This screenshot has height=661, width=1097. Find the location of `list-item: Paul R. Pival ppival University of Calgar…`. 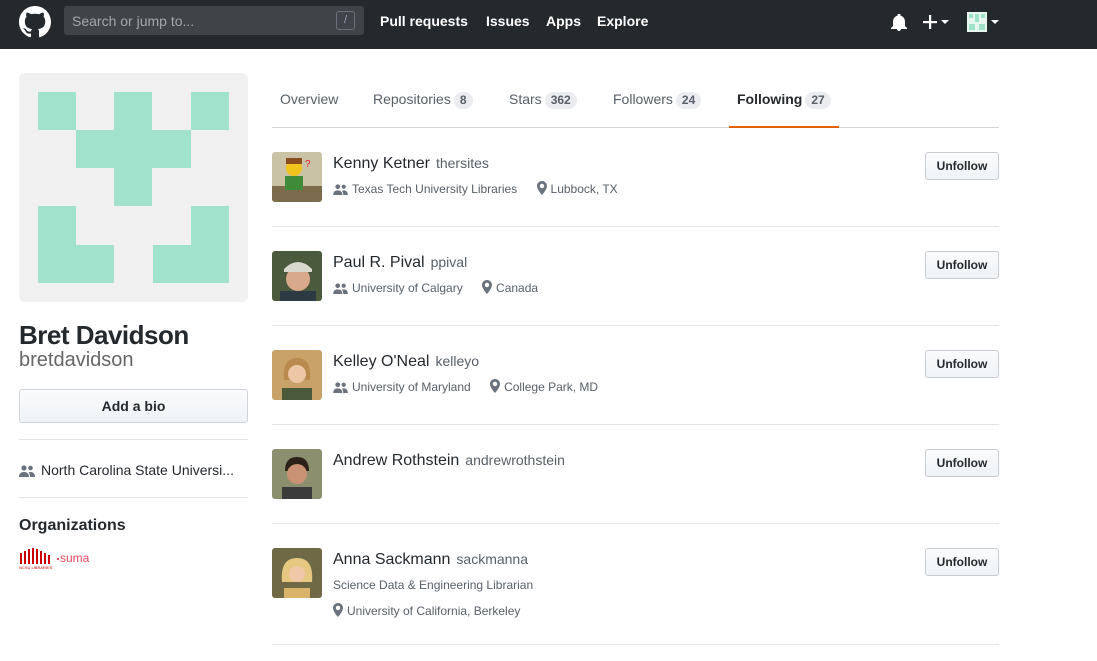

list-item: Paul R. Pival ppival University of Calgar… is located at coordinates (635, 288).